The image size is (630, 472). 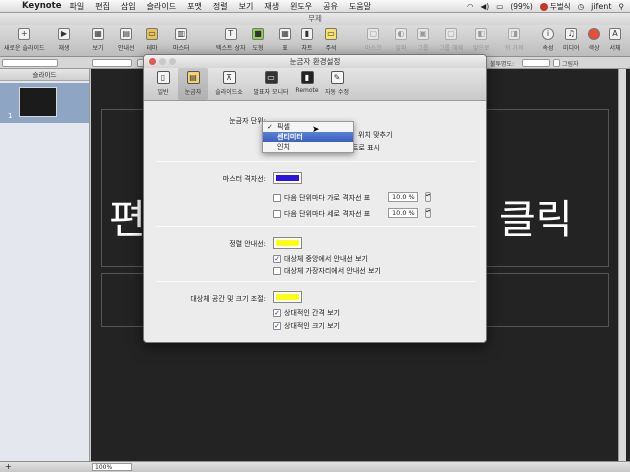 I want to click on colors-button: 색상, so click(x=594, y=40).